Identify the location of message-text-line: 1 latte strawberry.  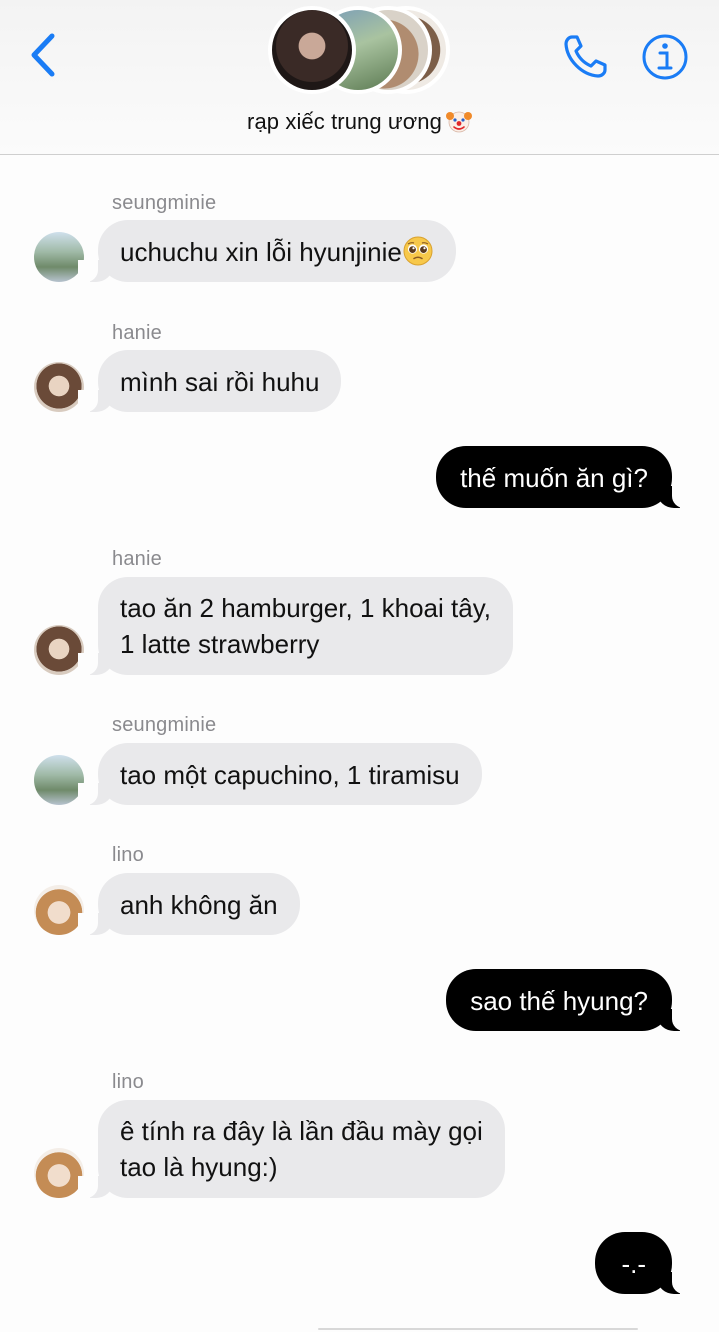
(220, 644).